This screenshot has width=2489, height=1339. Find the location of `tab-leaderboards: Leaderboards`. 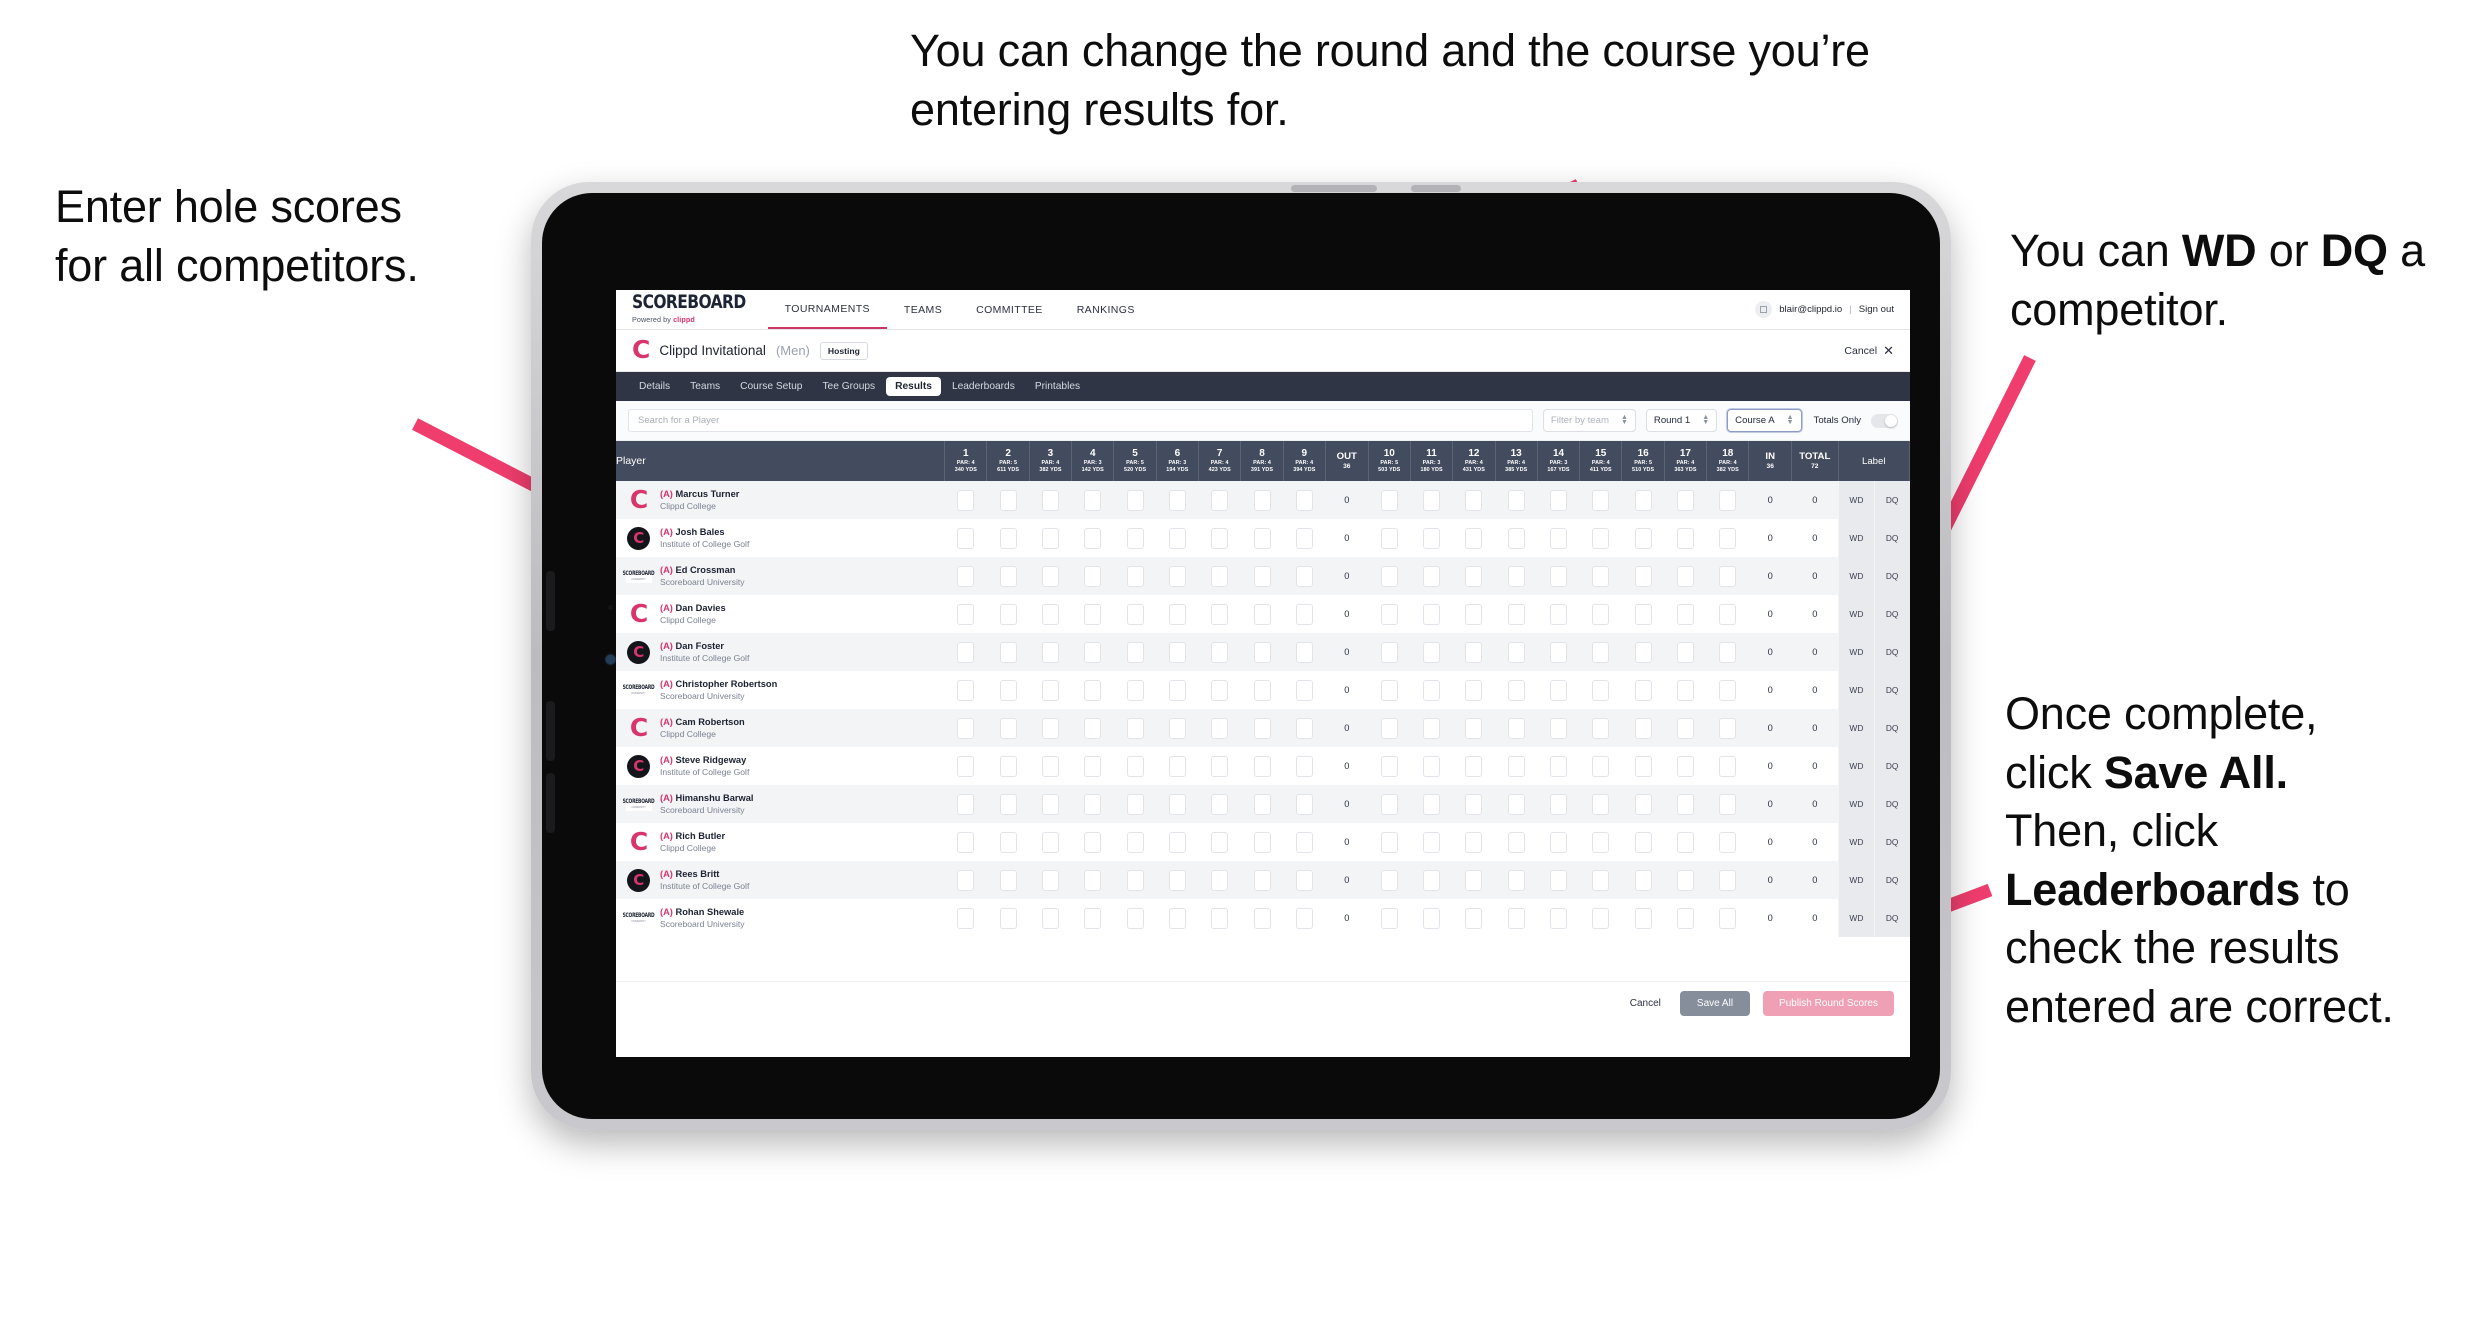

tab-leaderboards: Leaderboards is located at coordinates (983, 386).